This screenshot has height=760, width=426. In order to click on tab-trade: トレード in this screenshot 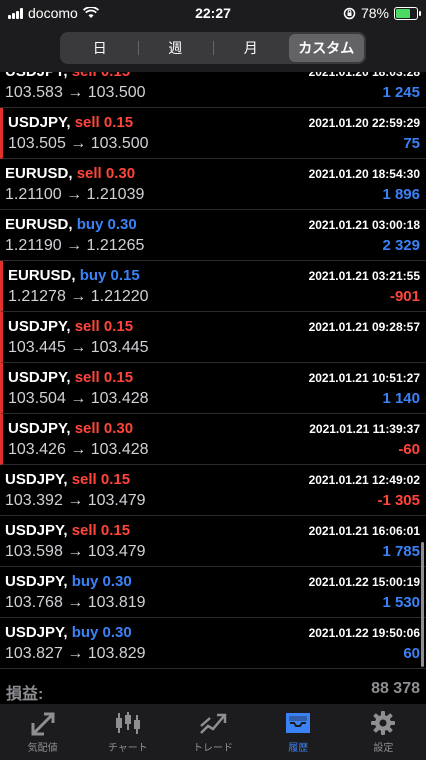, I will do `click(212, 732)`.